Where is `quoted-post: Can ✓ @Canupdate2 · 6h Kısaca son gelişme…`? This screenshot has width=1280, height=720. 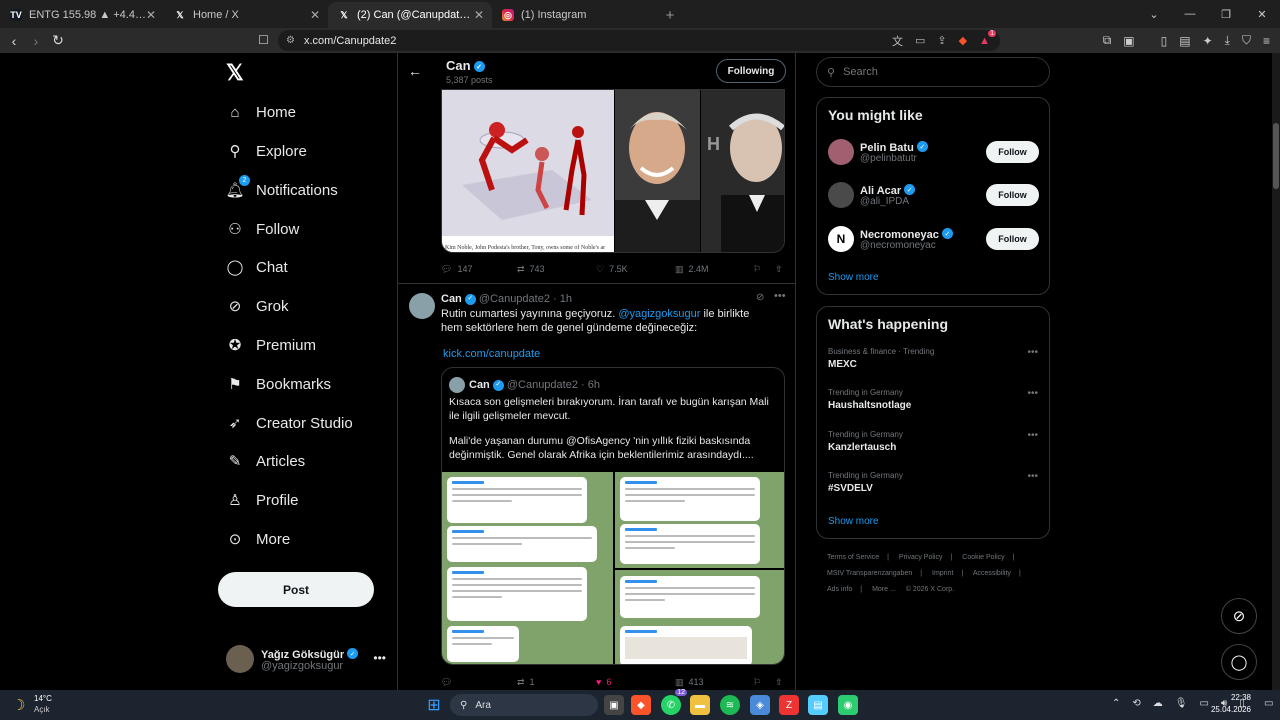
quoted-post: Can ✓ @Canupdate2 · 6h Kısaca son gelişme… is located at coordinates (613, 516).